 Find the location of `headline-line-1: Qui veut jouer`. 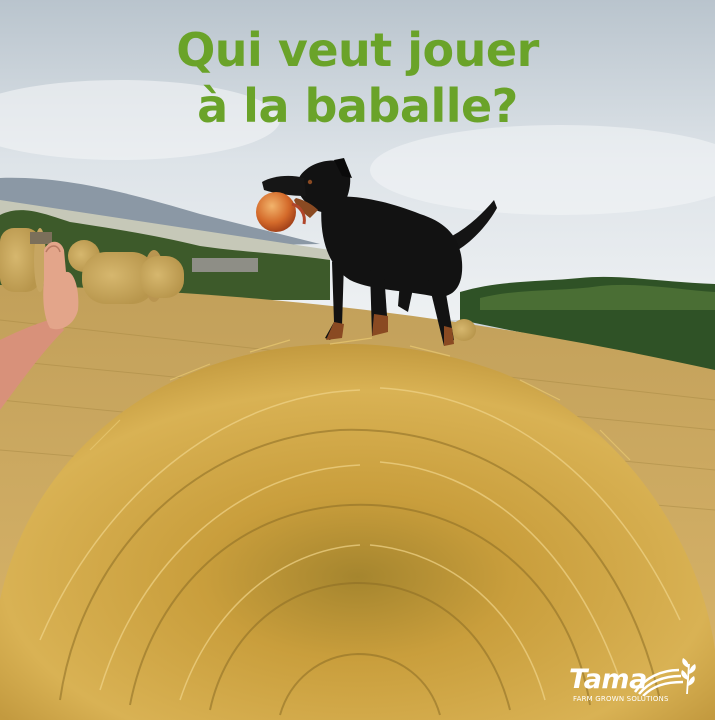

headline-line-1: Qui veut jouer is located at coordinates (357, 50).